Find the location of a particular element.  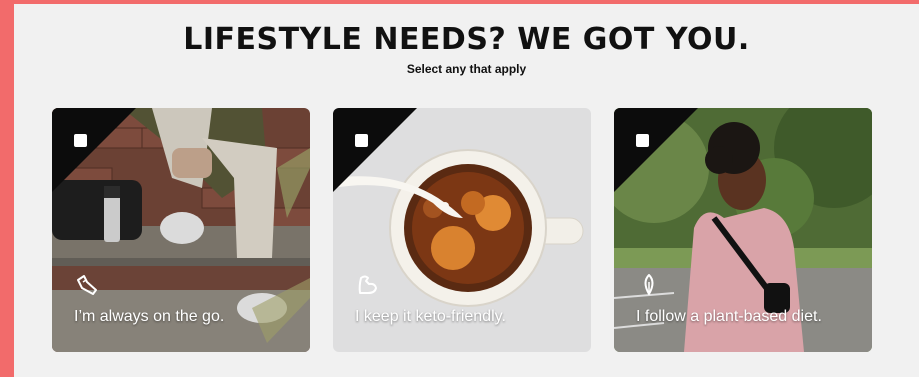

sneaker-icon is located at coordinates (87, 285).